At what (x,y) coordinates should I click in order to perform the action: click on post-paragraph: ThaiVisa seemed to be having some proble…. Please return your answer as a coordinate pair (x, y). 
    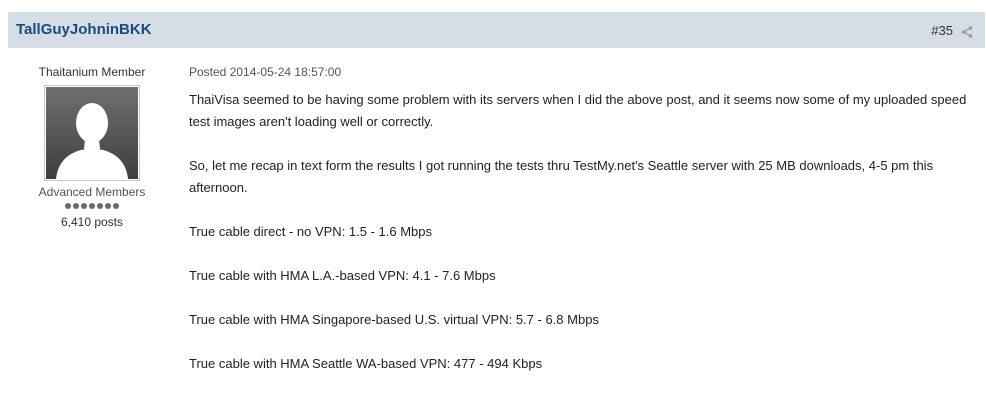
    Looking at the image, I should click on (578, 110).